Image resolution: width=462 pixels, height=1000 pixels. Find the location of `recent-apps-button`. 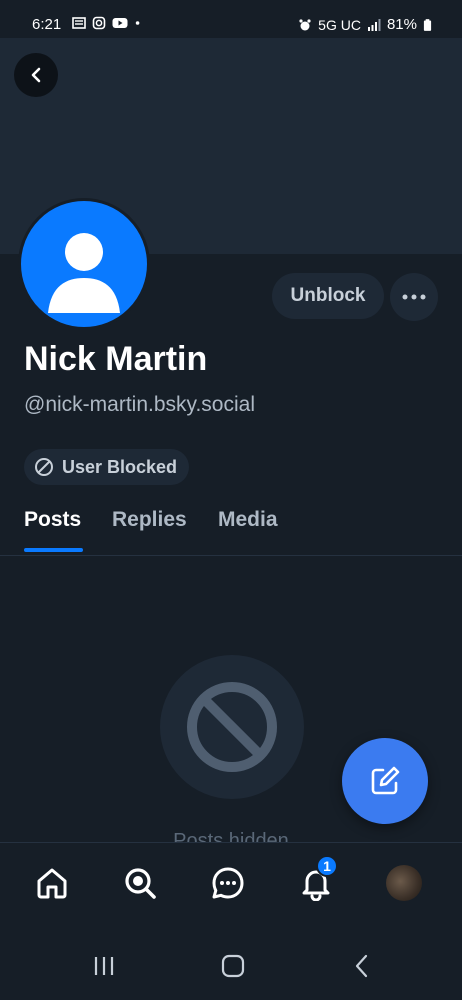

recent-apps-button is located at coordinates (104, 966).